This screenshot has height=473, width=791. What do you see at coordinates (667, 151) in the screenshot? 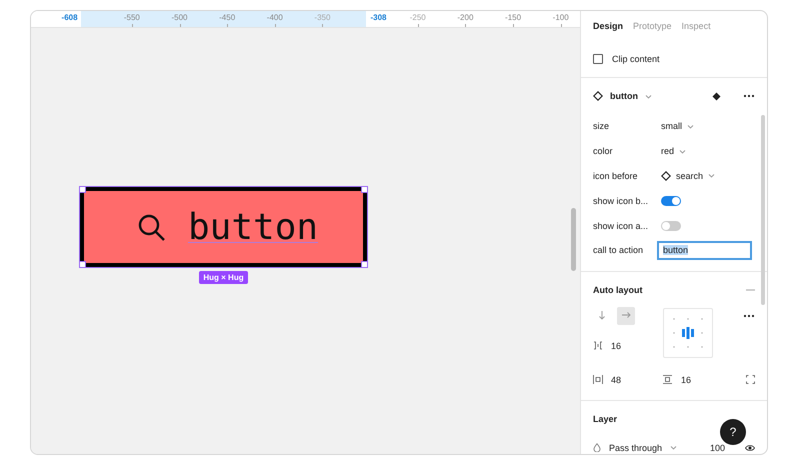
I see `dropdown-value: red` at bounding box center [667, 151].